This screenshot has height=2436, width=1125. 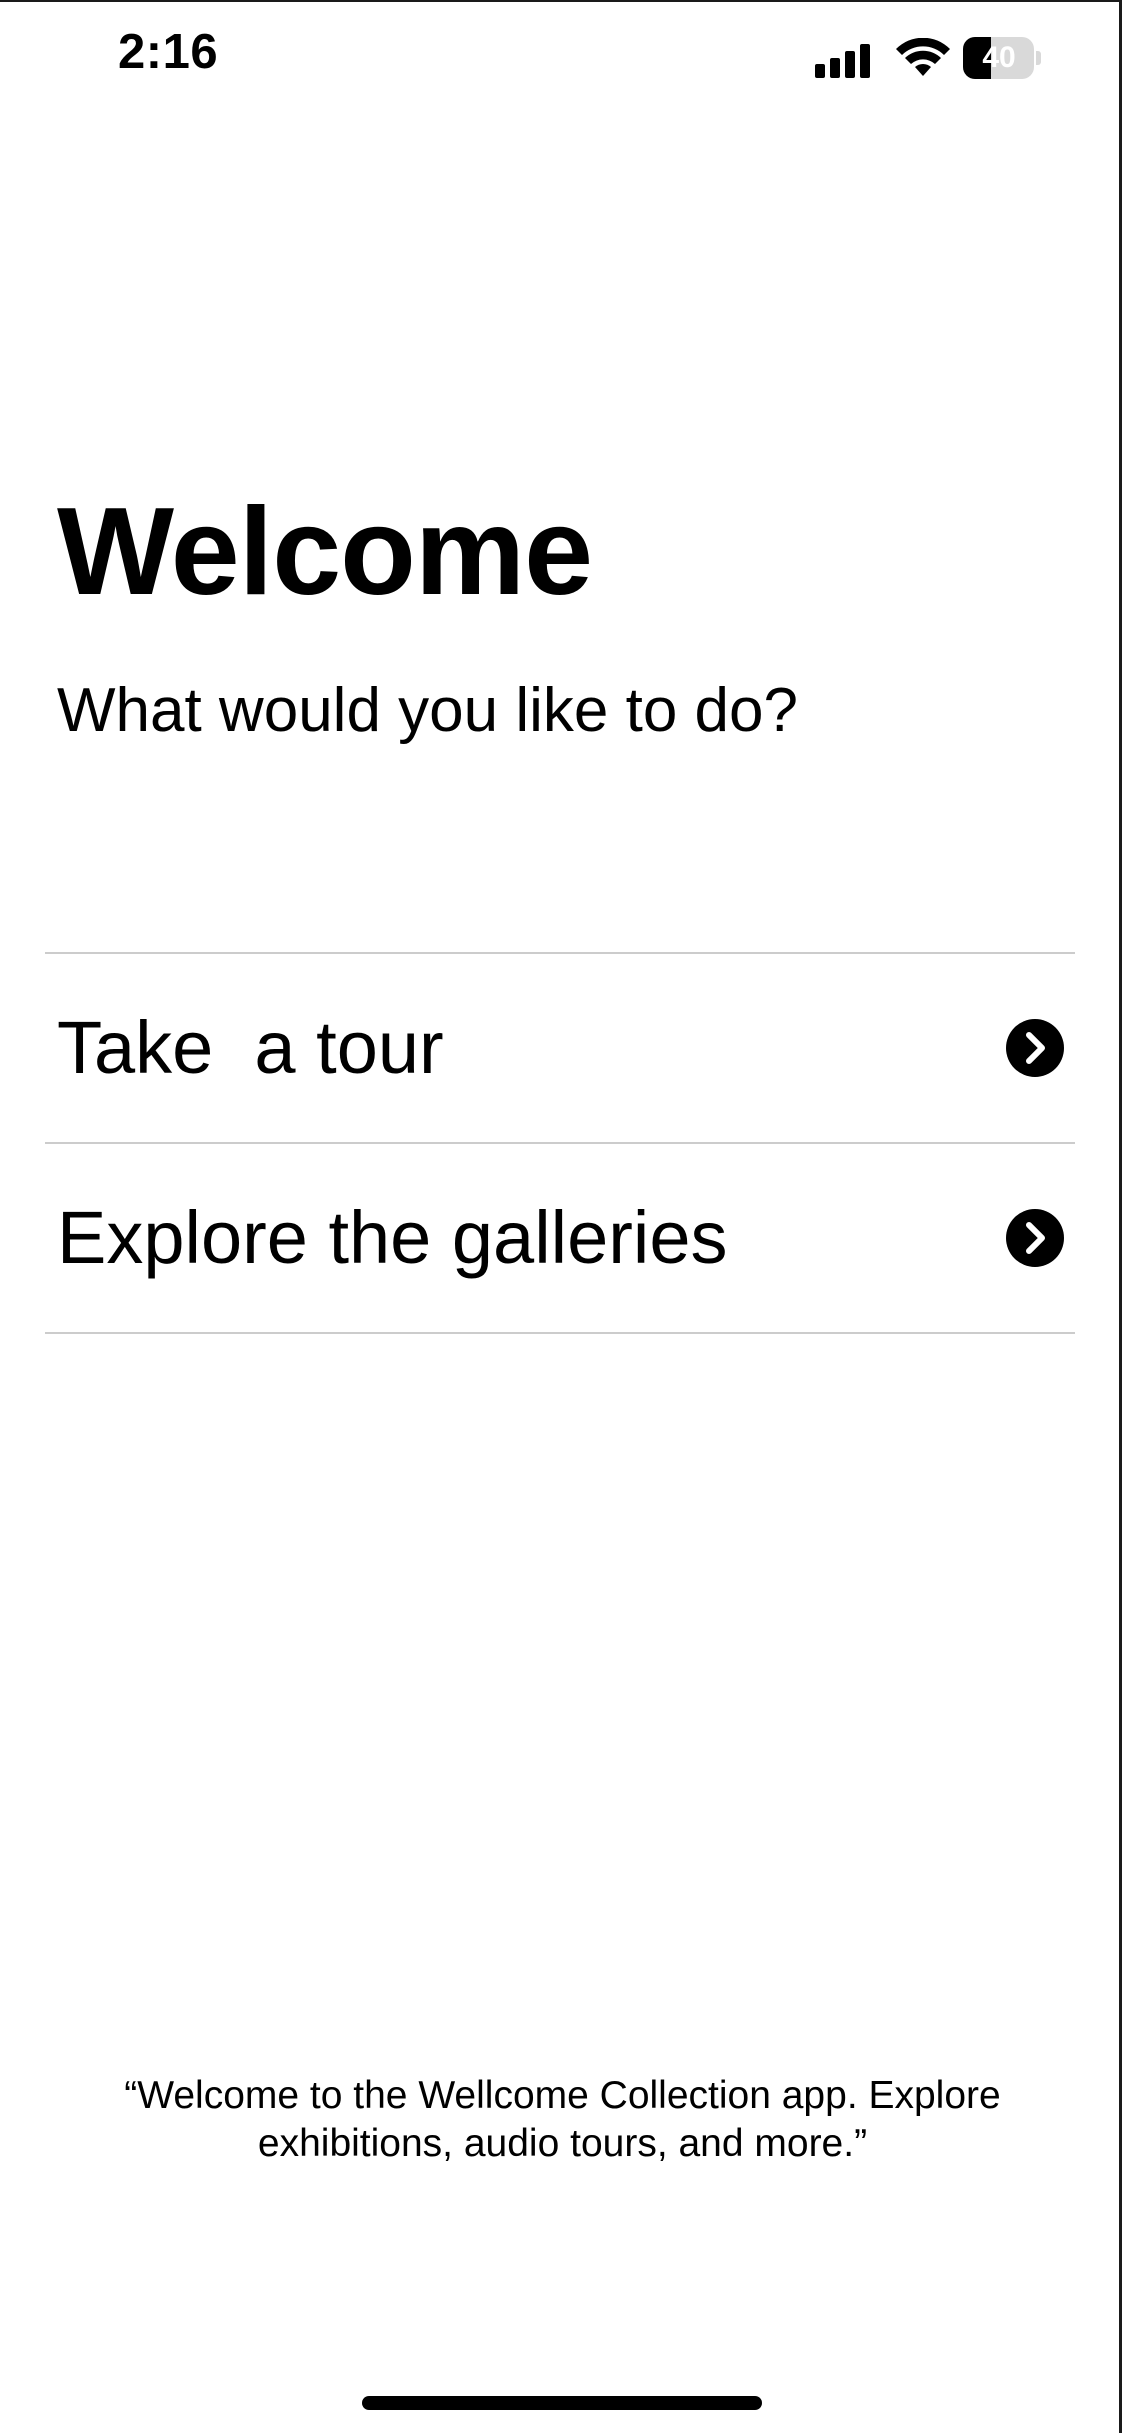 I want to click on wifi-icon, so click(x=923, y=57).